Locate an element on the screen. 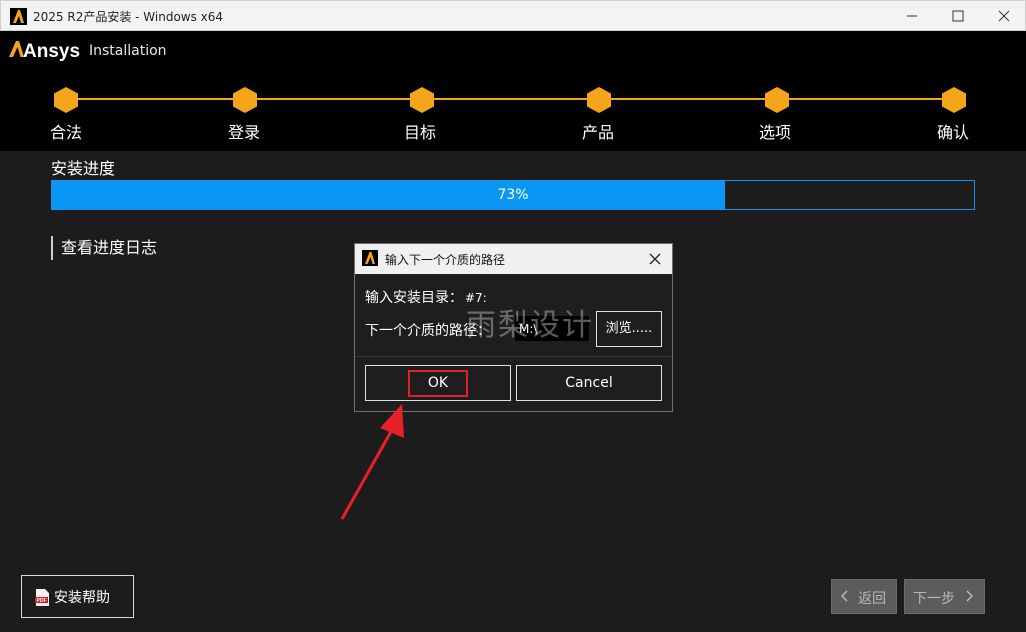 This screenshot has width=1026, height=632. minimize-icon is located at coordinates (912, 16).